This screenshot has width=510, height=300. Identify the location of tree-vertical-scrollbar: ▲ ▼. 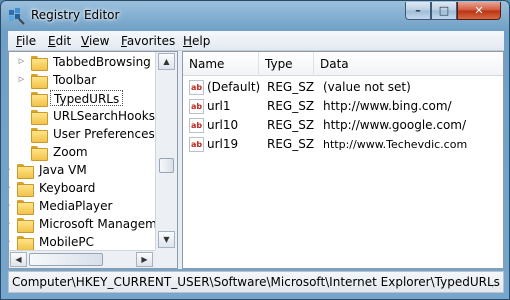
(166, 151).